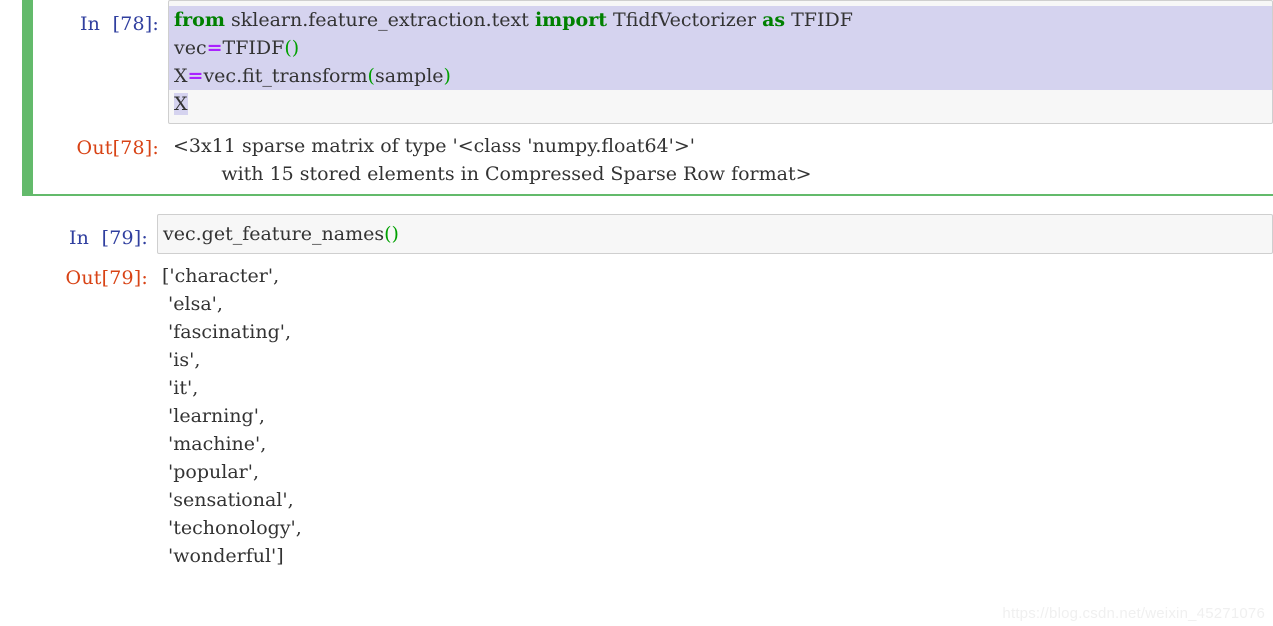  What do you see at coordinates (274, 234) in the screenshot?
I see `code-token-plain: vec.get_feature_names` at bounding box center [274, 234].